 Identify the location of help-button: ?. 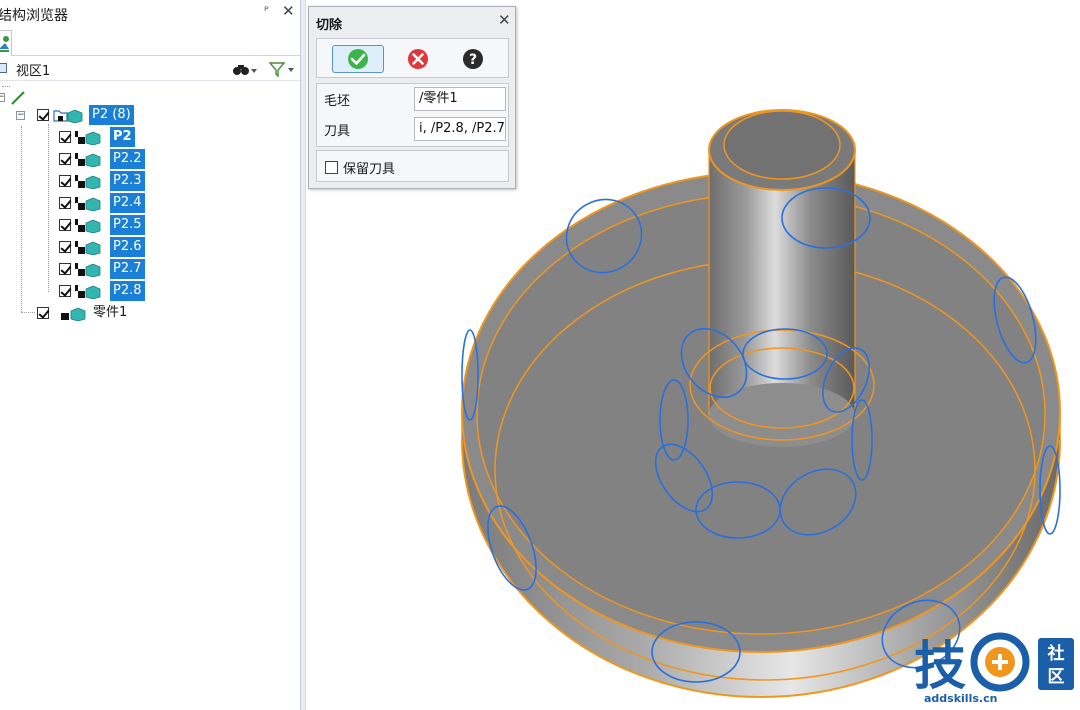
(473, 59).